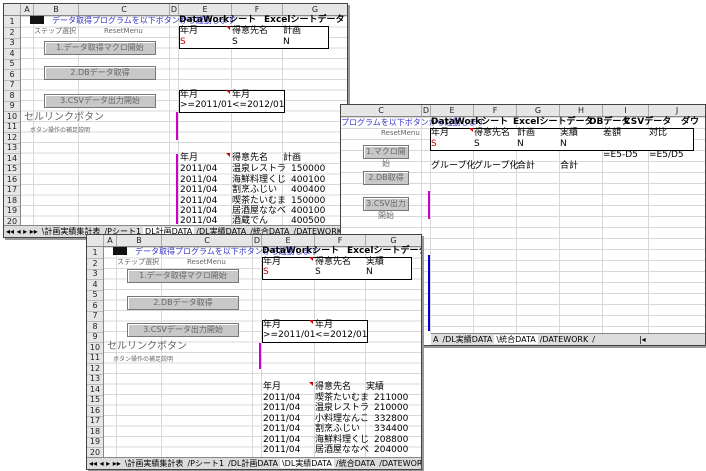  What do you see at coordinates (308, 180) in the screenshot?
I see `data-cell: 400100` at bounding box center [308, 180].